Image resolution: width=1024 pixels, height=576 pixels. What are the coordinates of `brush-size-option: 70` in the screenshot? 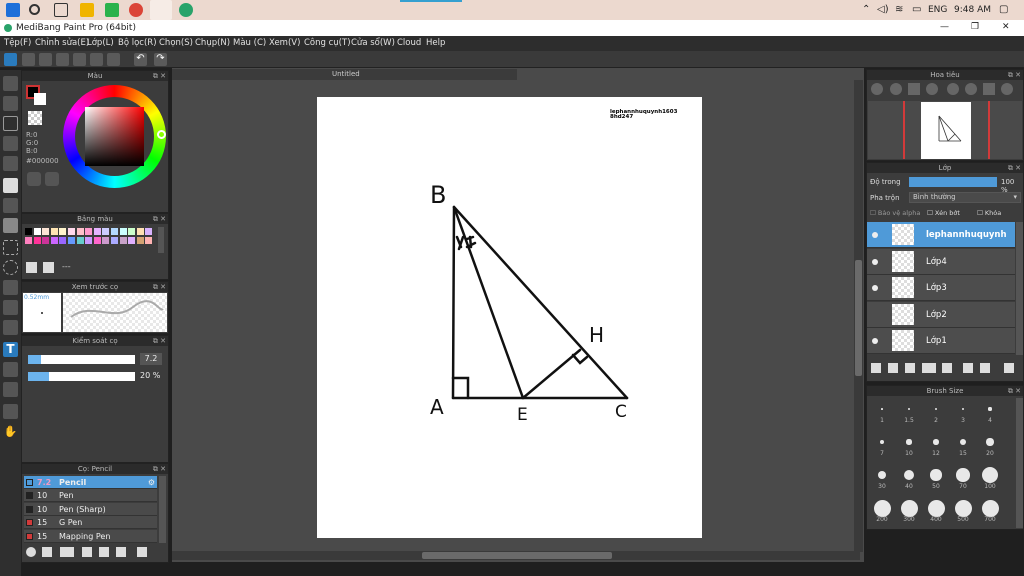 It's located at (963, 477).